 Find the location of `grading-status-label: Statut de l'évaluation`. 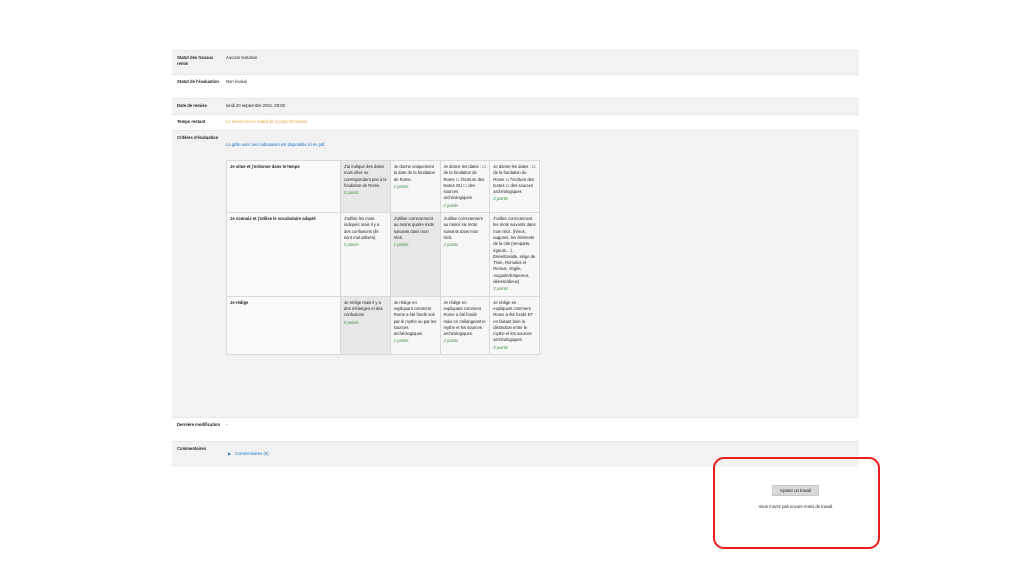

grading-status-label: Statut de l'évaluation is located at coordinates (198, 81).